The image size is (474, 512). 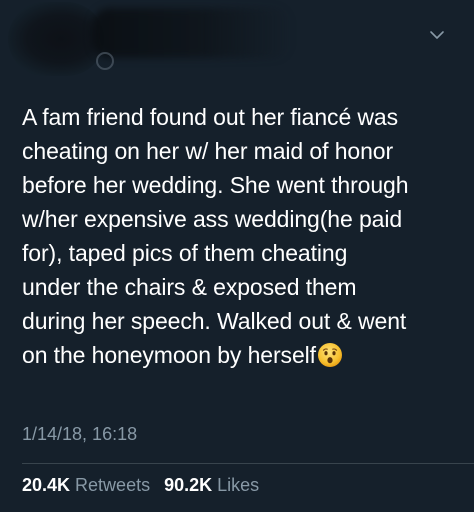 What do you see at coordinates (212, 219) in the screenshot?
I see `tweet-line: w/her expensive ass wedding(he paid` at bounding box center [212, 219].